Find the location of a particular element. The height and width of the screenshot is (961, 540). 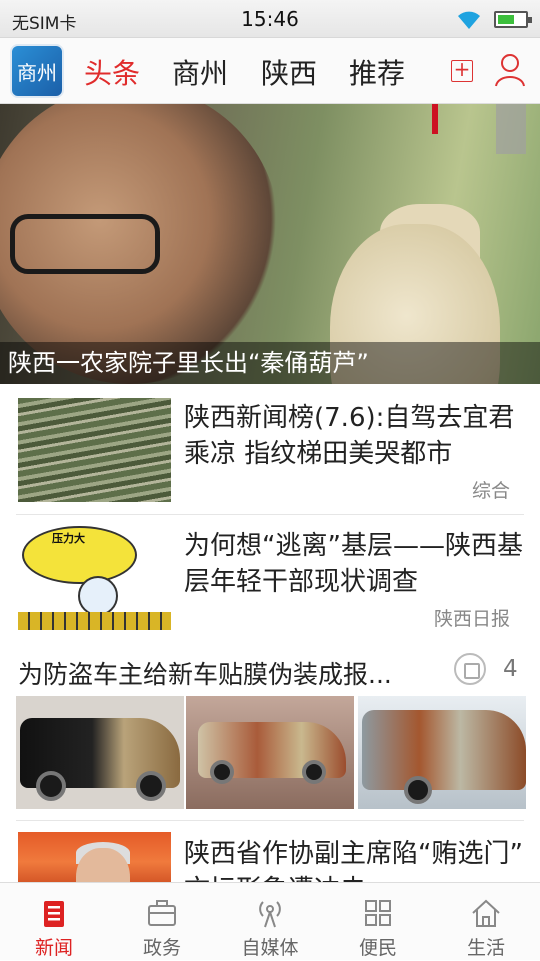

tab-shangzhou: 商州 is located at coordinates (200, 72).